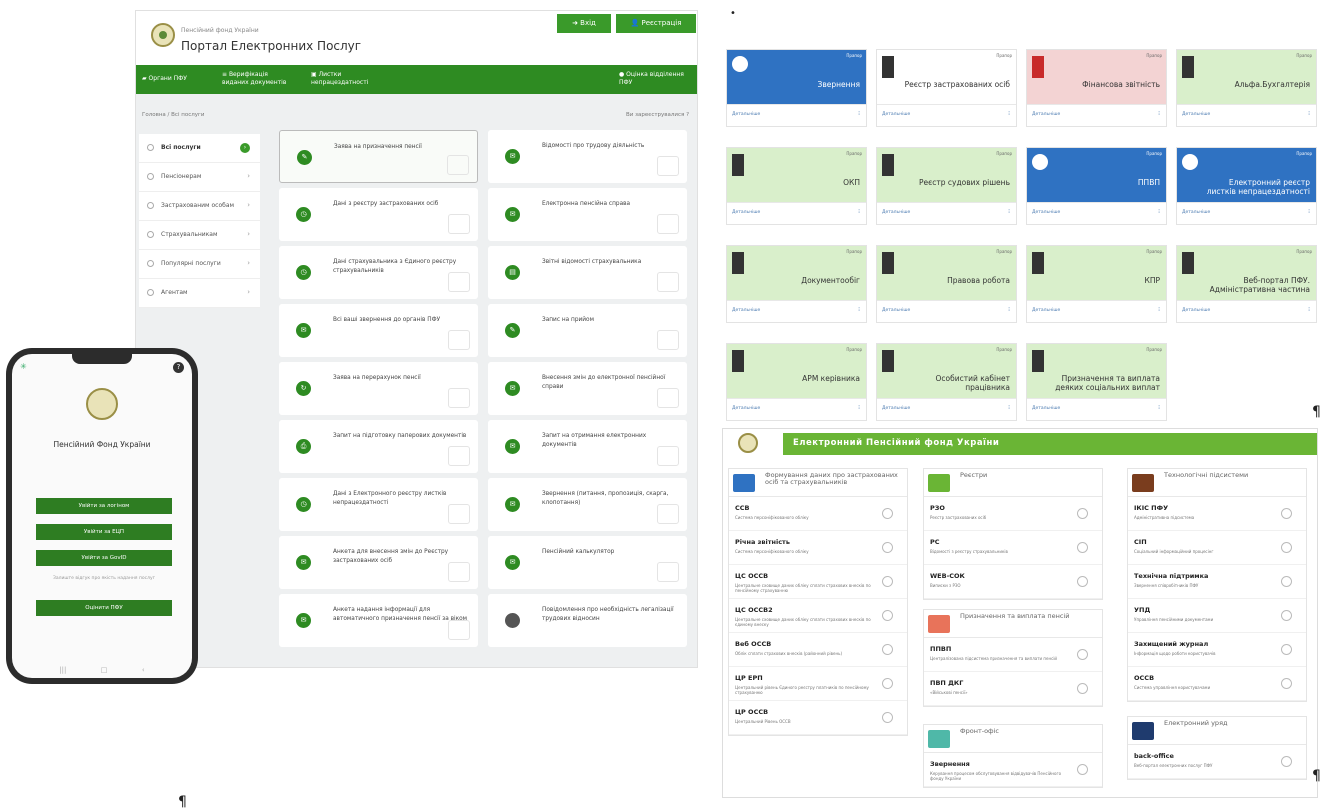 This screenshot has width=1325, height=812. I want to click on sidebar-item-agents: Агентам ›, so click(199, 293).